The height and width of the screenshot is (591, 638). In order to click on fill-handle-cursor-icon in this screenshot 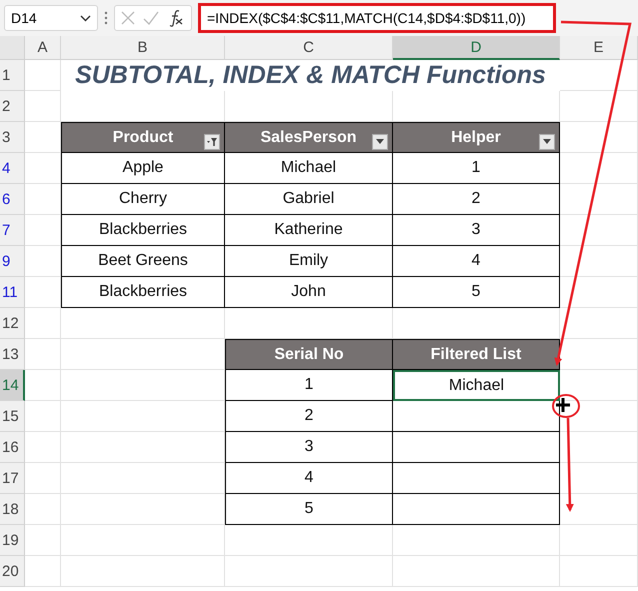, I will do `click(563, 405)`.